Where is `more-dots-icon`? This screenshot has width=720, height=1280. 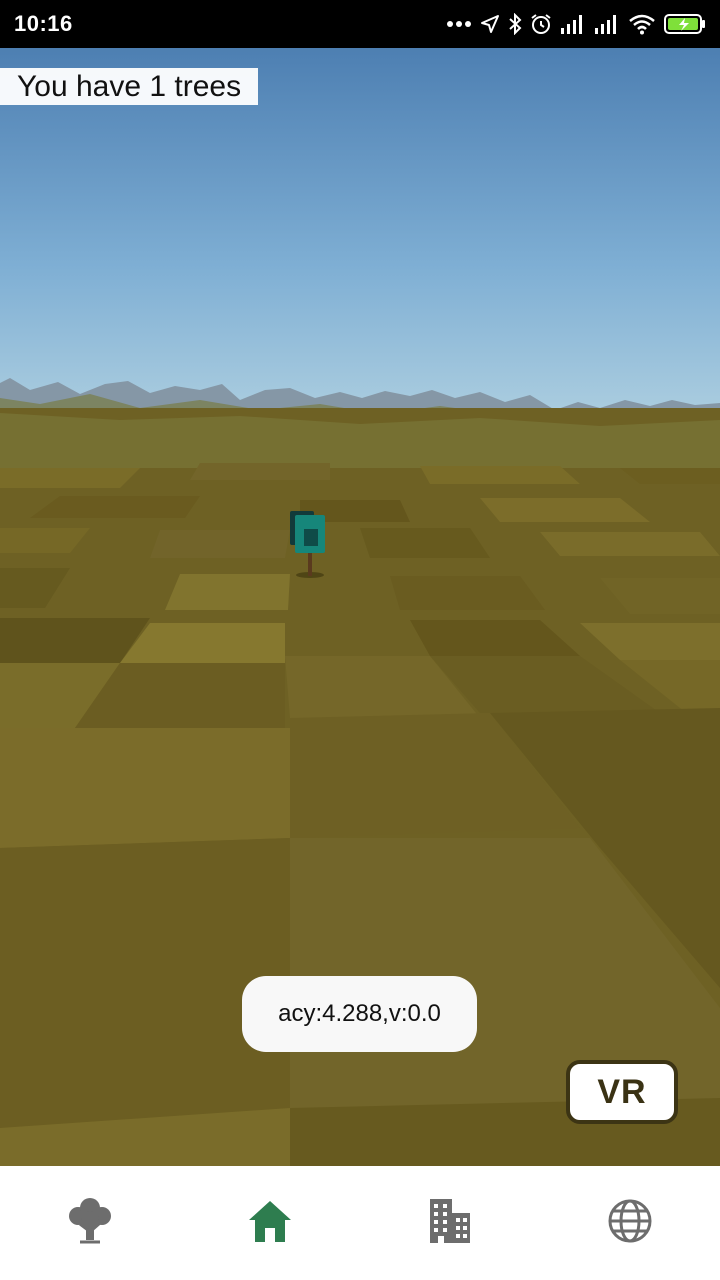
more-dots-icon is located at coordinates (459, 24).